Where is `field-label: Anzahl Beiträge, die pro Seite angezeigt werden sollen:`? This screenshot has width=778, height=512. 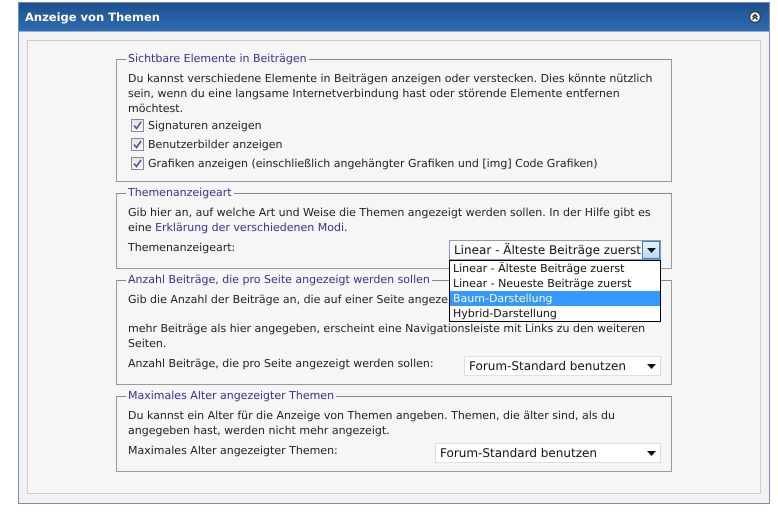 field-label: Anzahl Beiträge, die pro Seite angezeigt werden sollen: is located at coordinates (281, 364).